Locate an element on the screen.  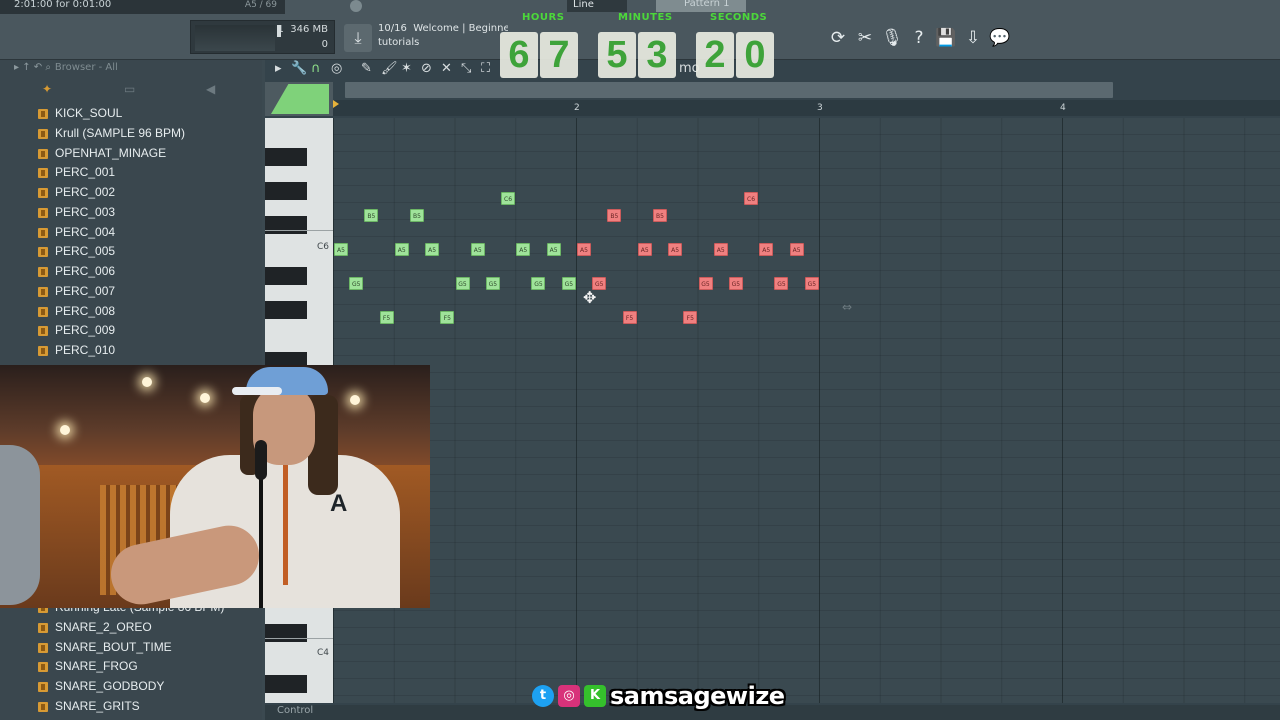
star-icon: ✦ is located at coordinates (47, 89).